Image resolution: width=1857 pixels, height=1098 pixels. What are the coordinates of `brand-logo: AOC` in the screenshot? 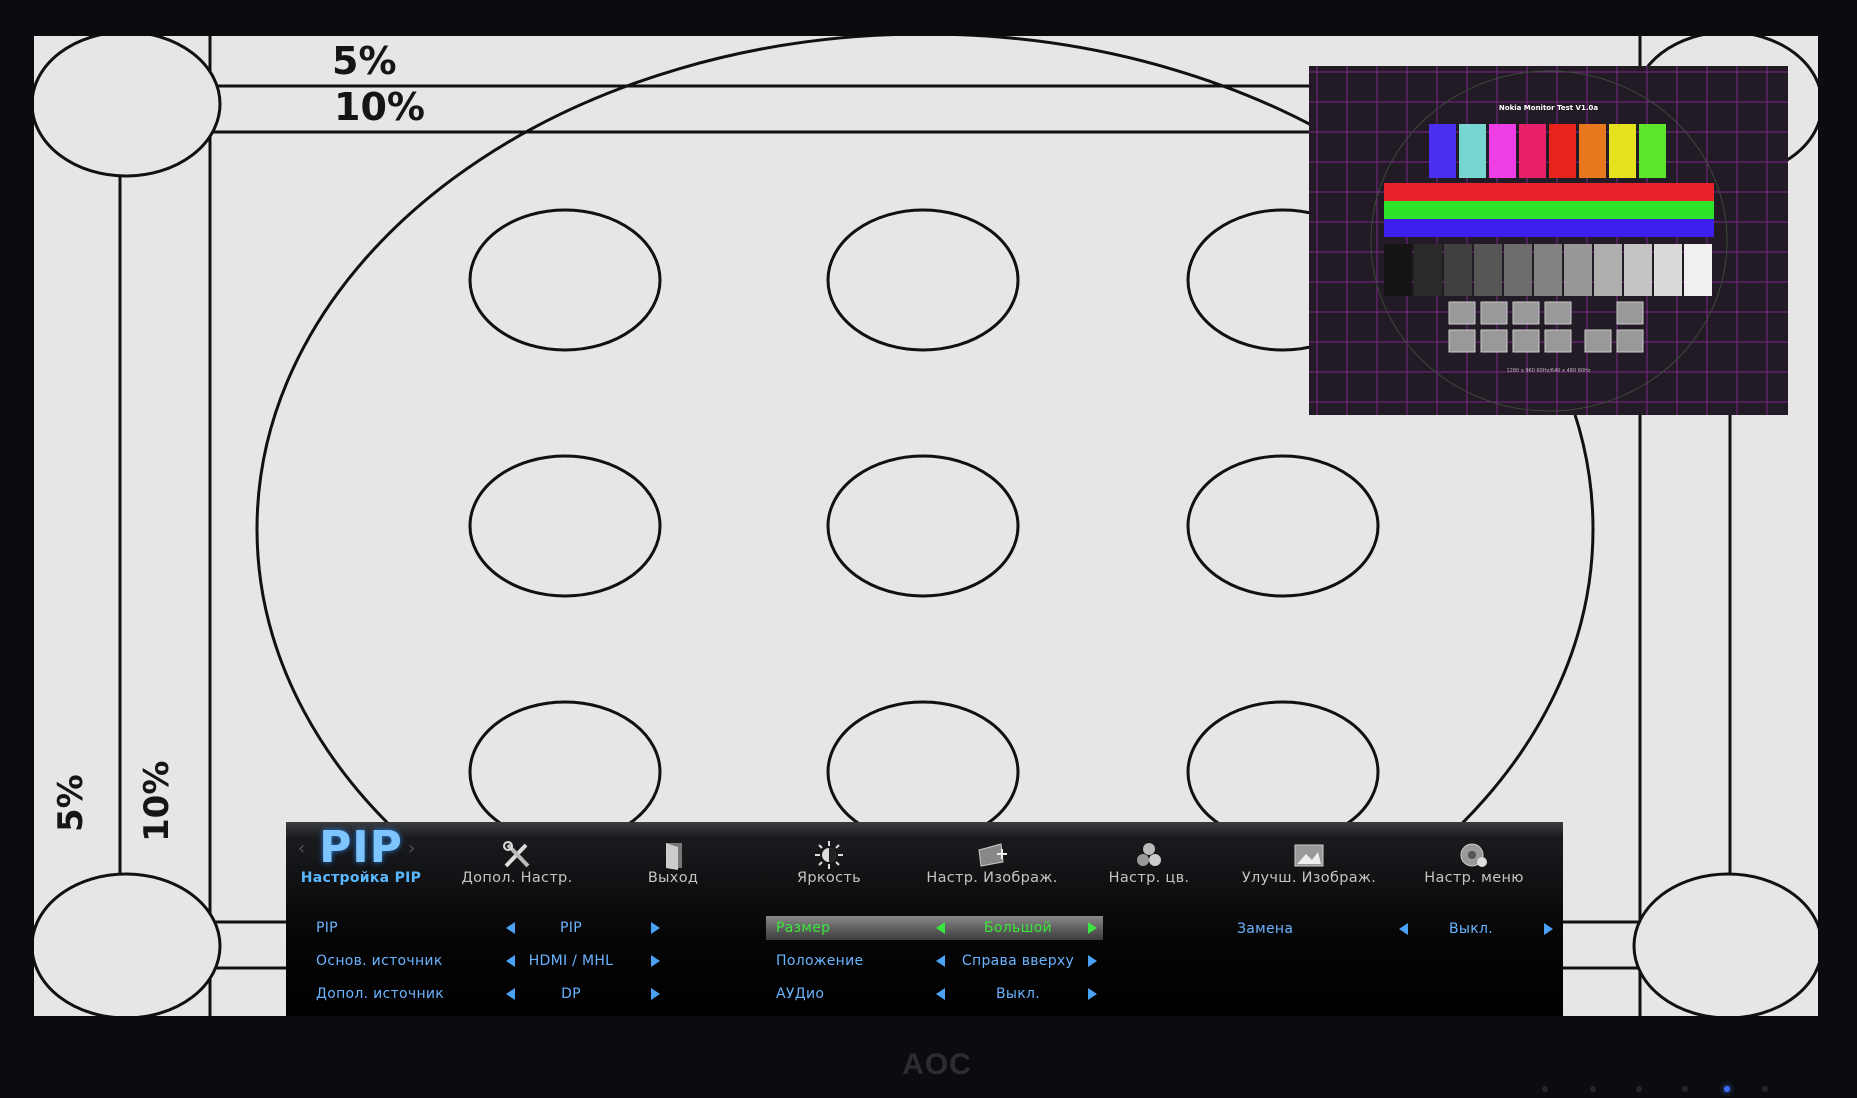 It's located at (937, 1064).